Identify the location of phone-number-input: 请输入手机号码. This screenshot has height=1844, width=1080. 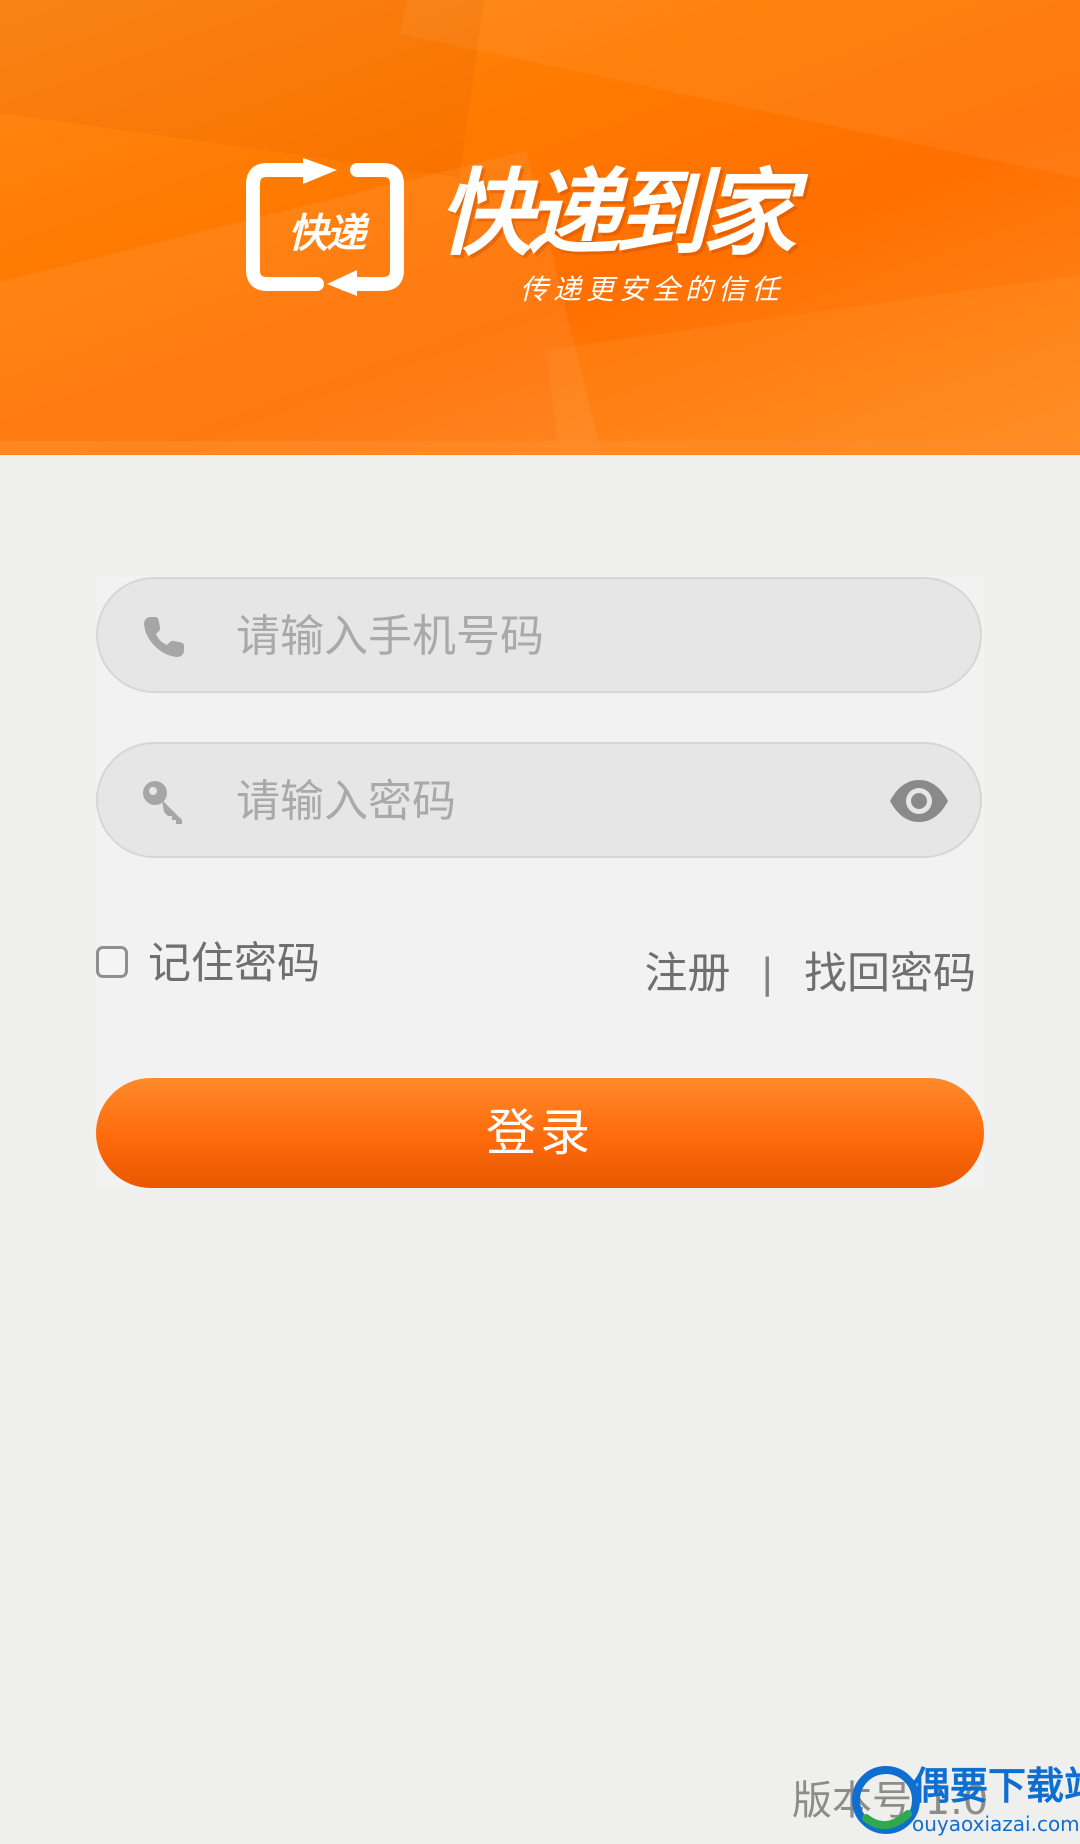
(539, 635).